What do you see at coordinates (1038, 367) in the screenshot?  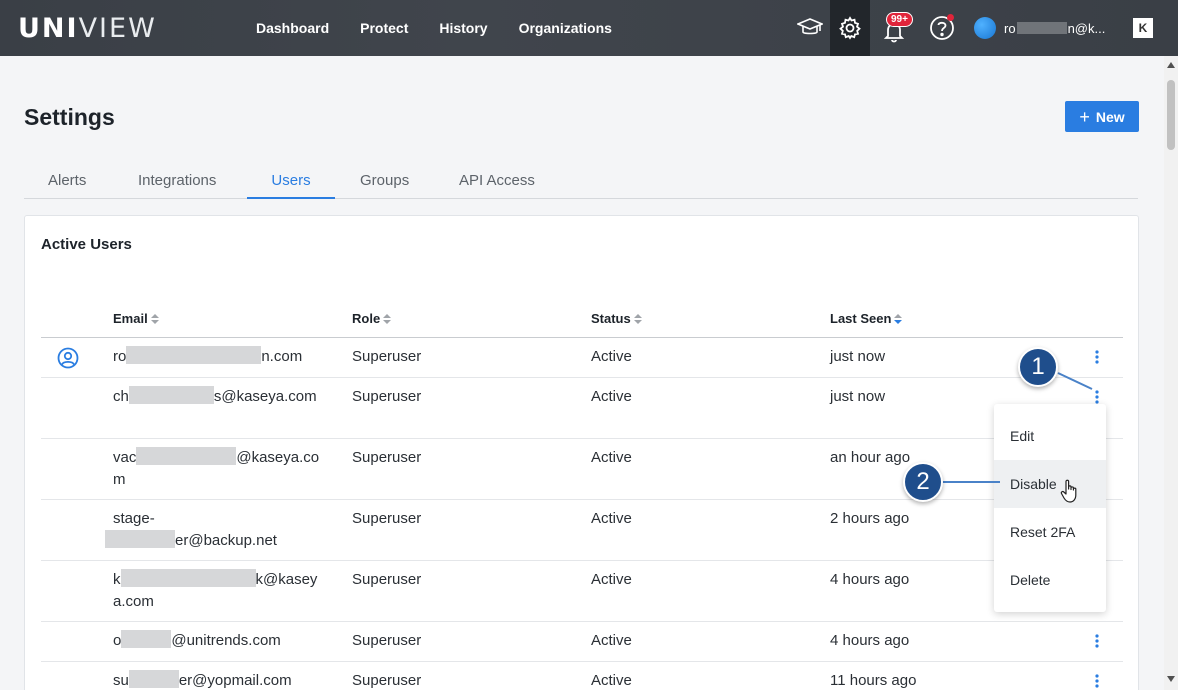 I see `callout-badge-1: 1` at bounding box center [1038, 367].